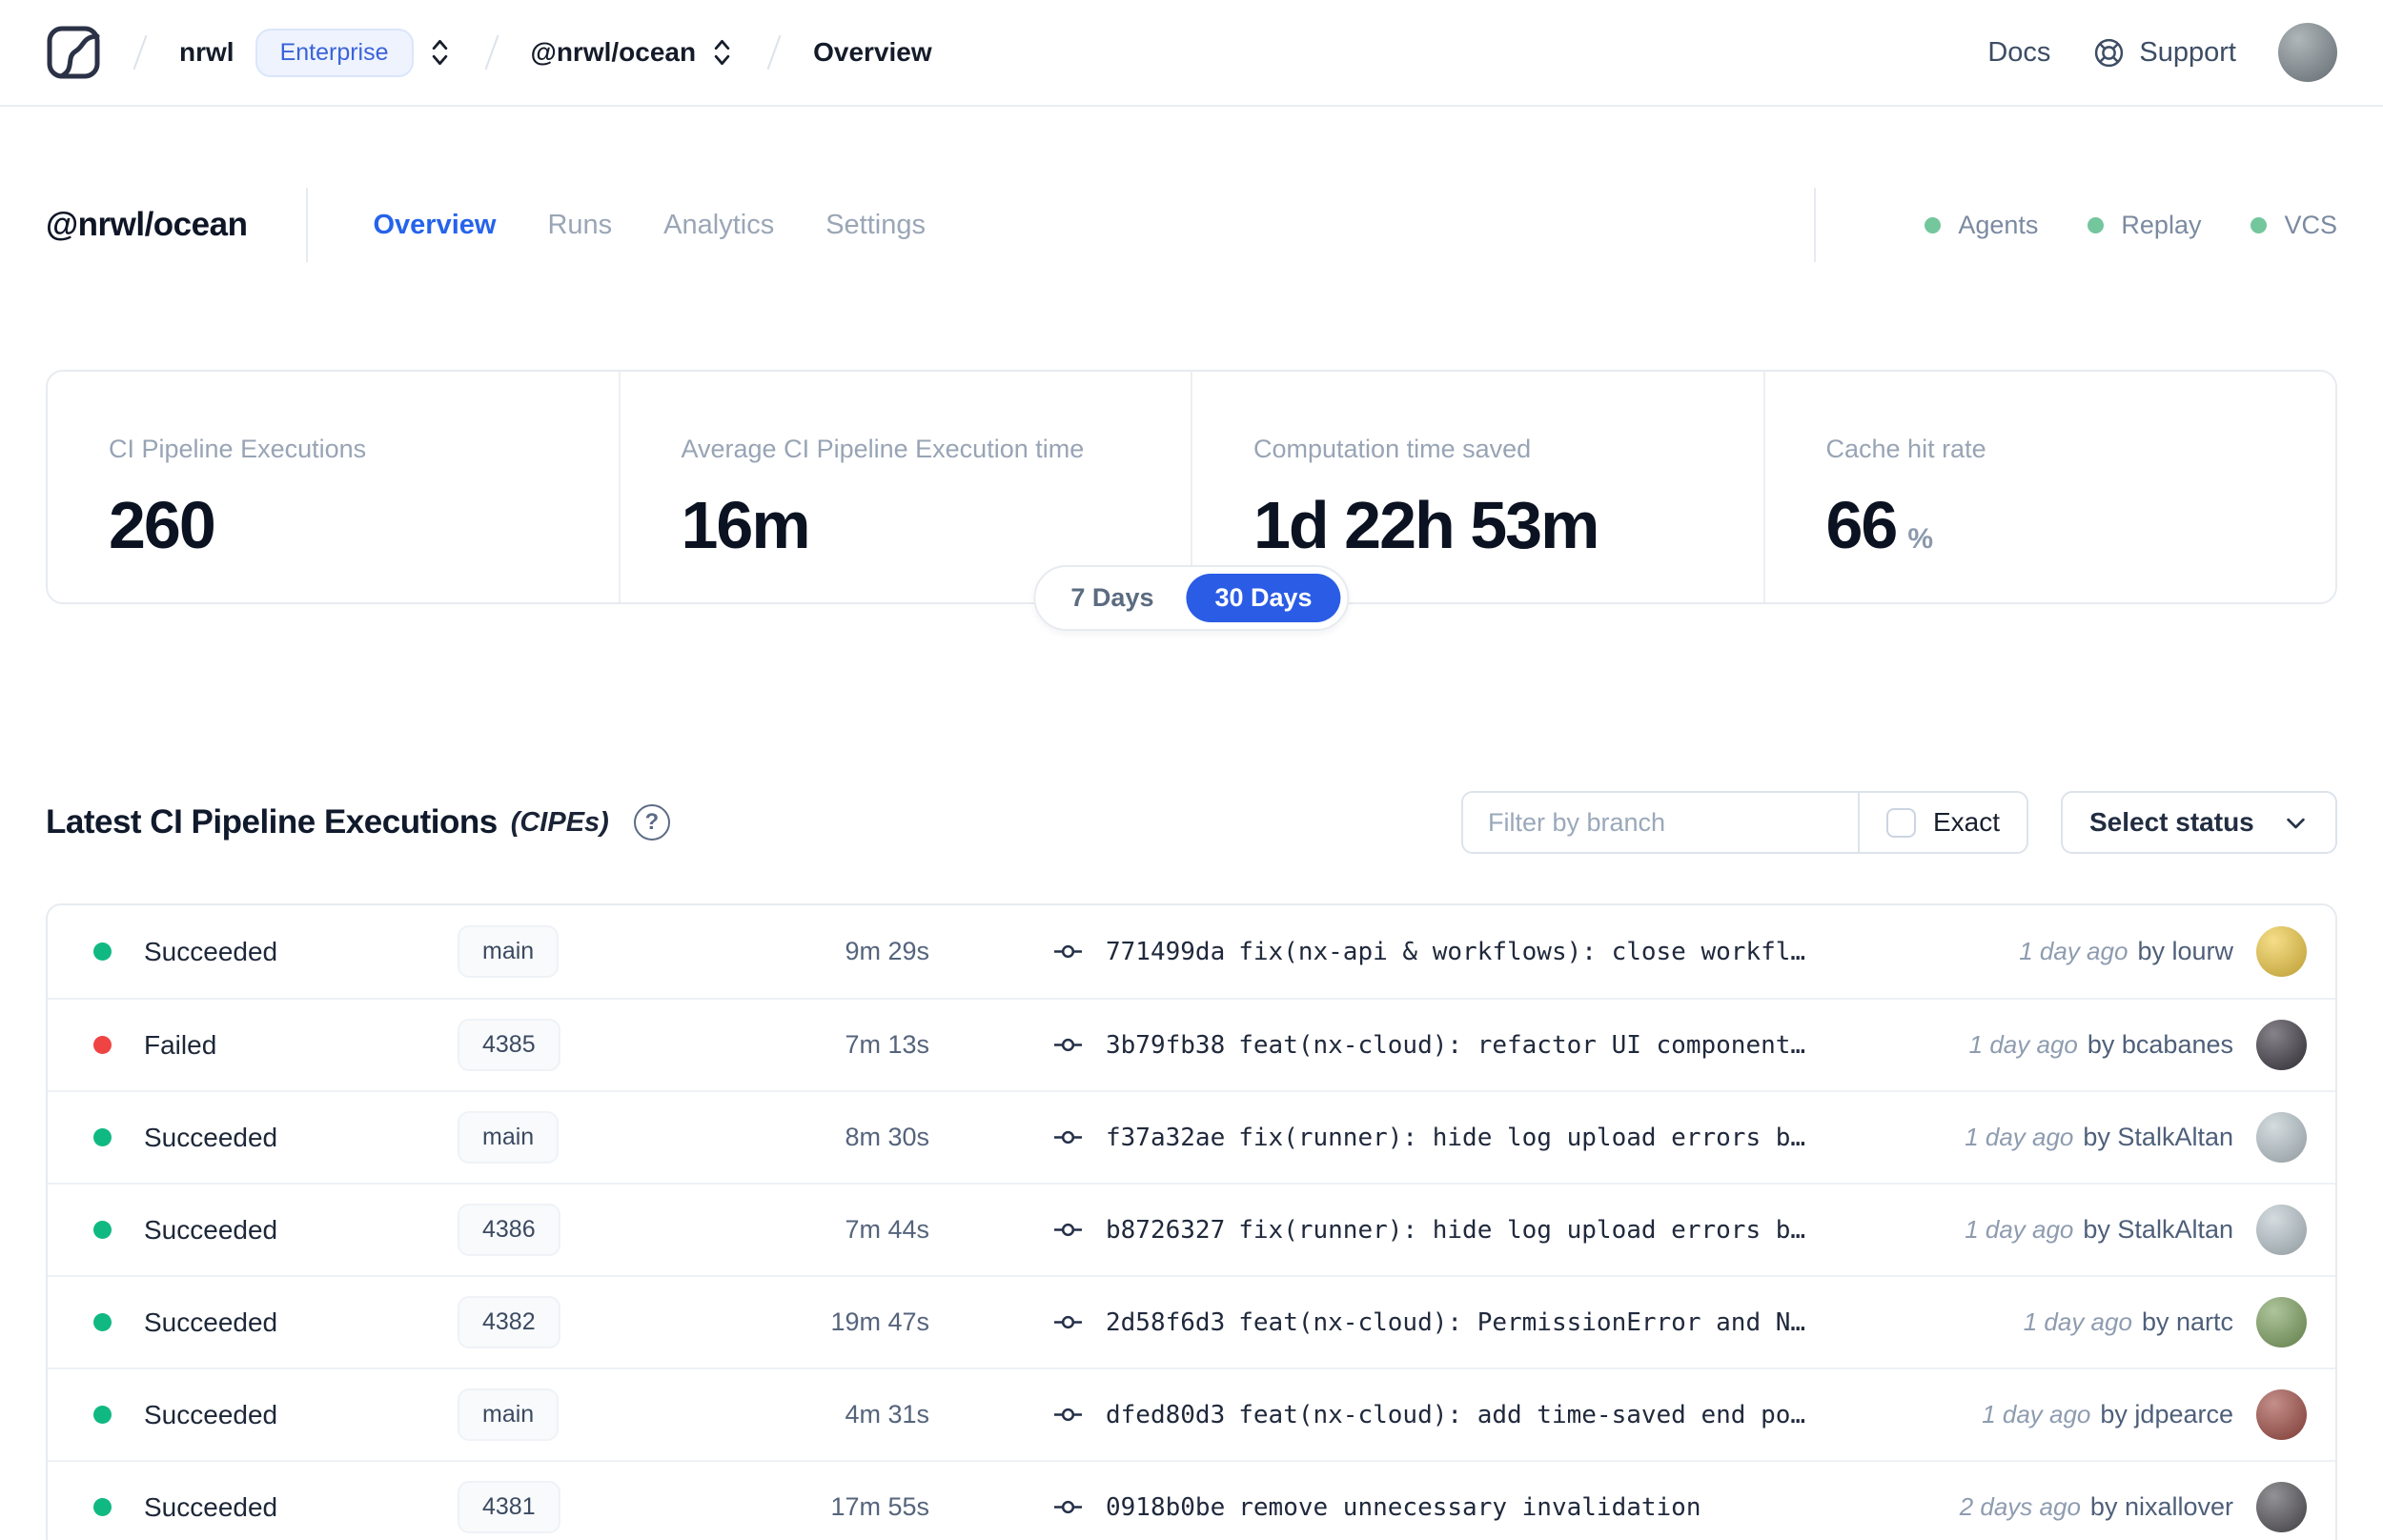 Image resolution: width=2383 pixels, height=1540 pixels. What do you see at coordinates (651, 822) in the screenshot?
I see `help-icon: ?` at bounding box center [651, 822].